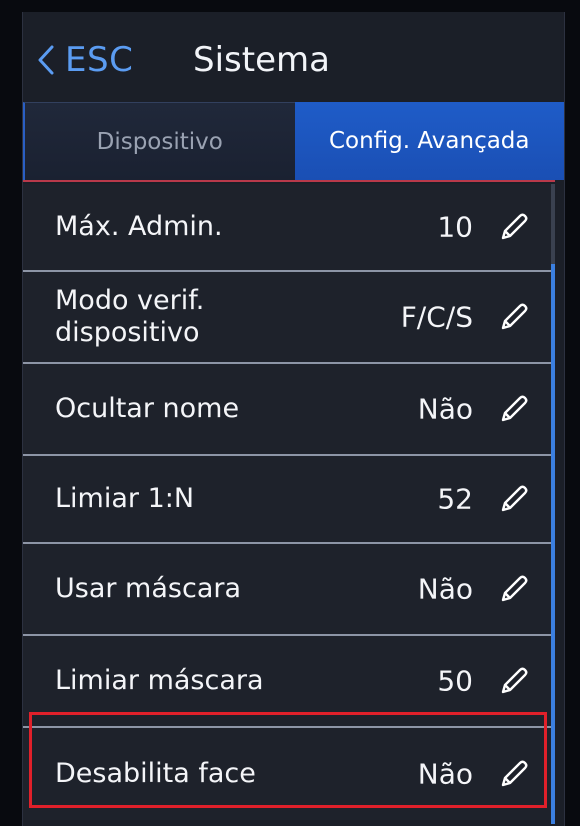  Describe the element at coordinates (455, 681) in the screenshot. I see `setting-value: 50` at that location.